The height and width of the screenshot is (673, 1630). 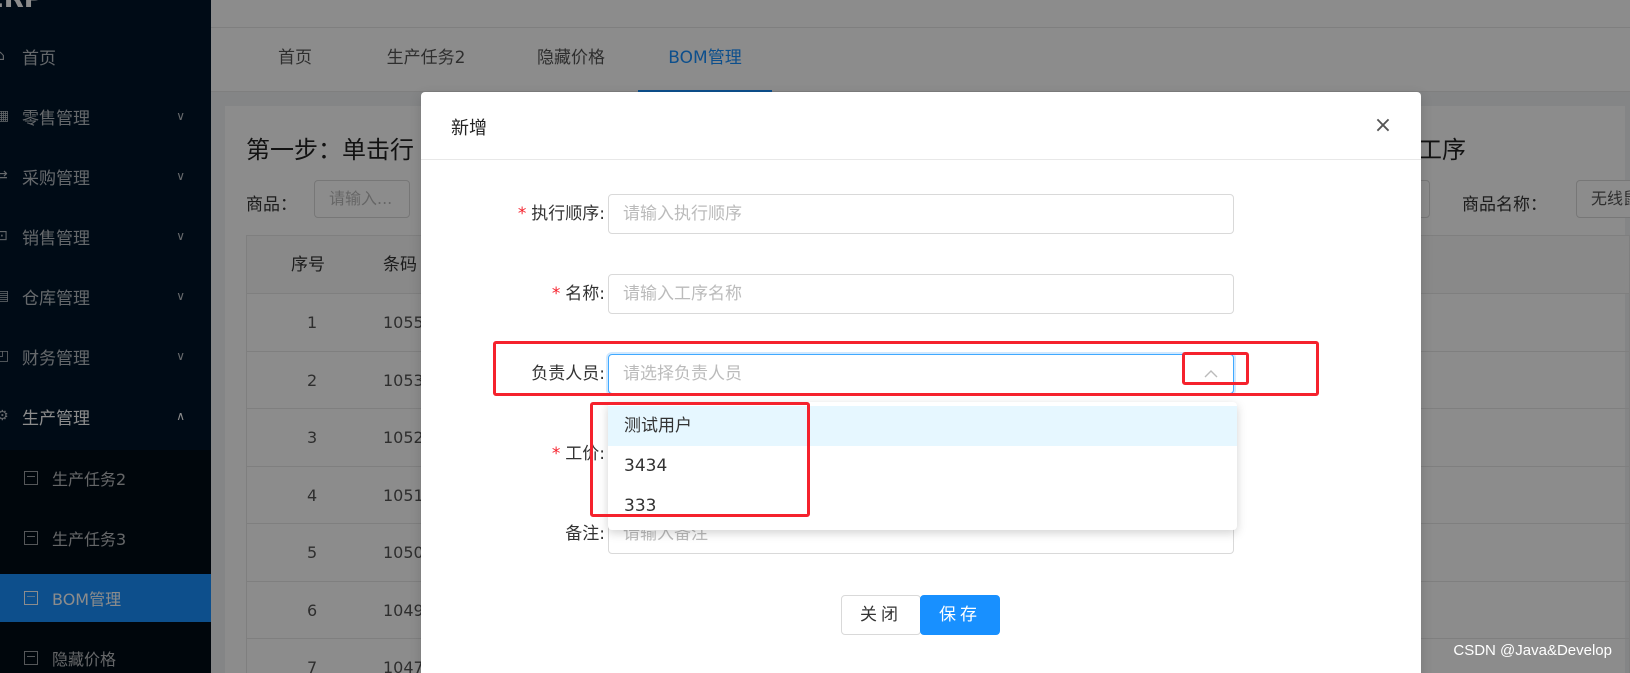 I want to click on modal-title: 新增, so click(x=469, y=128).